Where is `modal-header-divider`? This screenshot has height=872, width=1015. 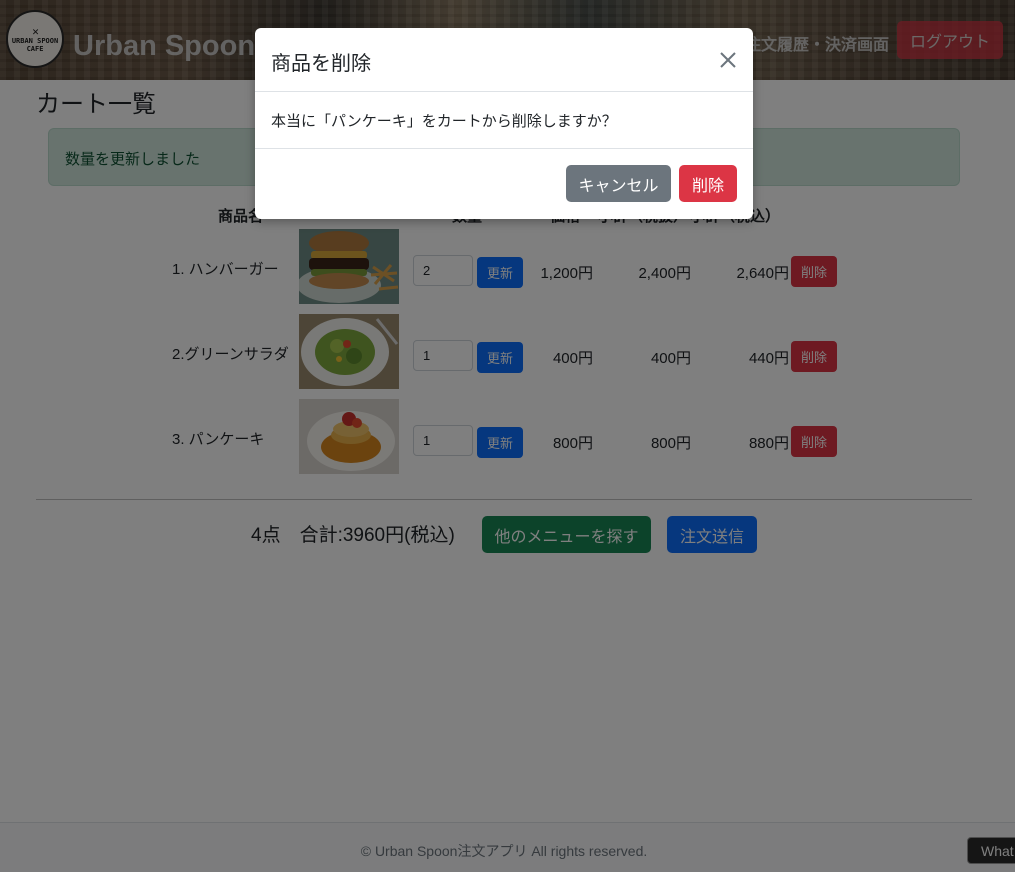 modal-header-divider is located at coordinates (504, 91).